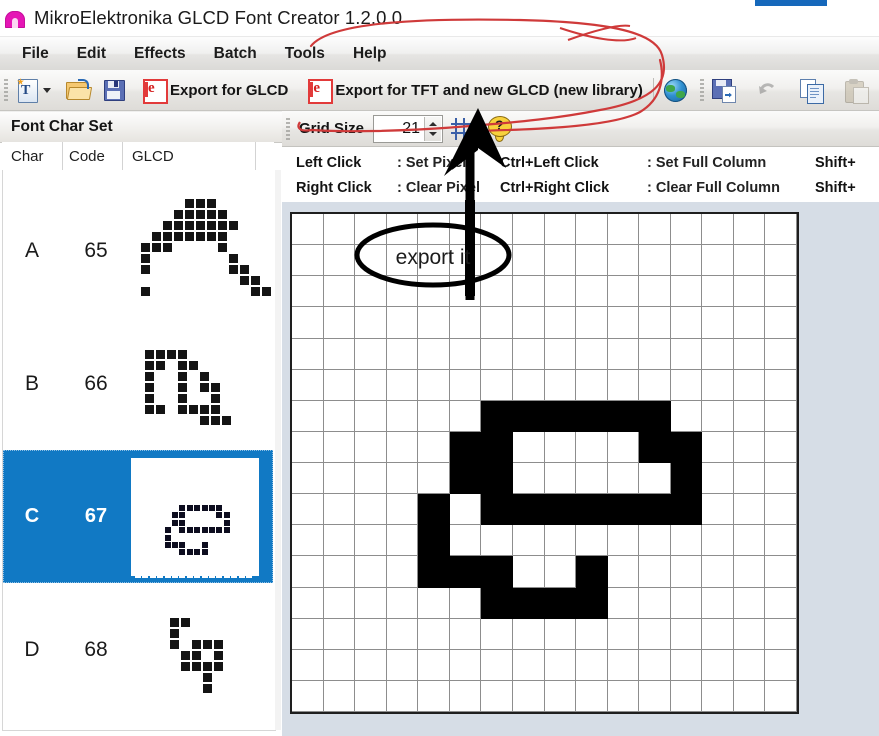 The width and height of the screenshot is (879, 736). Describe the element at coordinates (278, 450) in the screenshot. I see `left-panel-scrollbar` at that location.